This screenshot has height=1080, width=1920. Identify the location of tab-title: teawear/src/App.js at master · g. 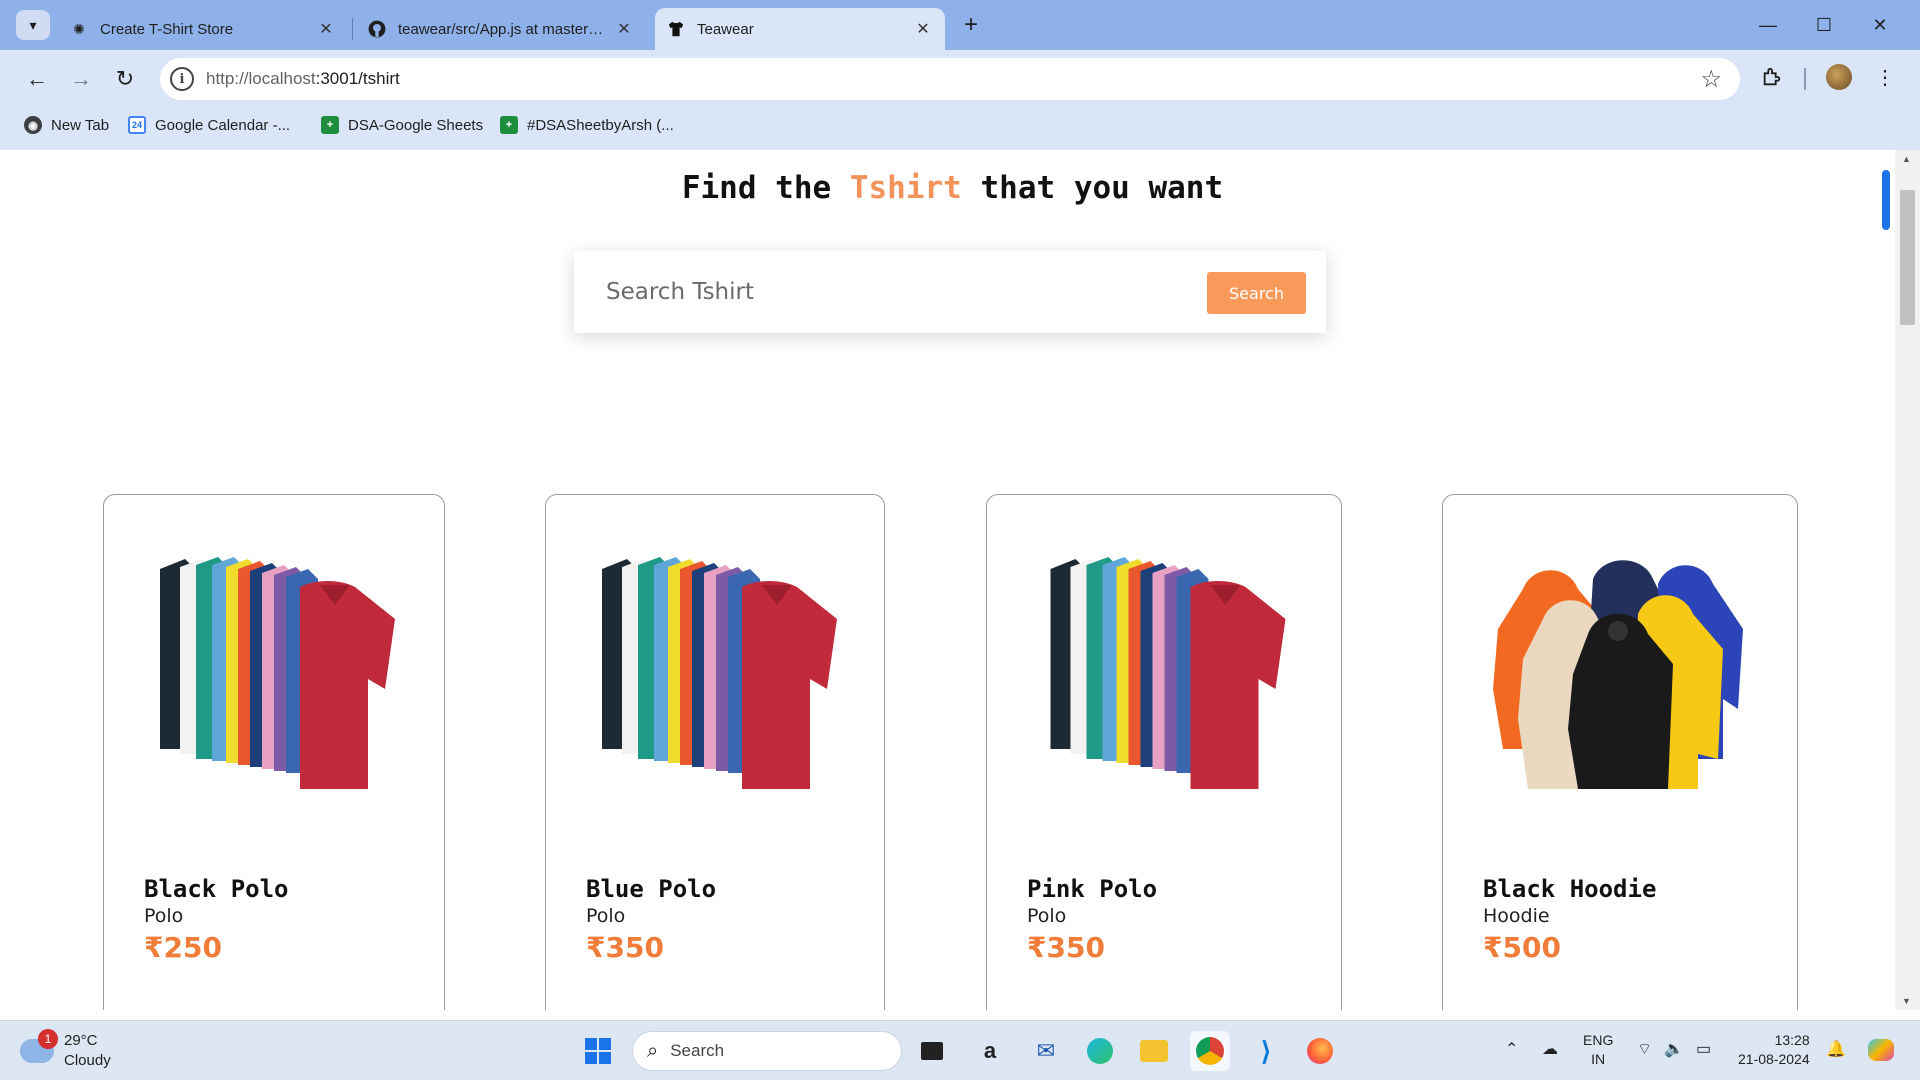
(502, 29).